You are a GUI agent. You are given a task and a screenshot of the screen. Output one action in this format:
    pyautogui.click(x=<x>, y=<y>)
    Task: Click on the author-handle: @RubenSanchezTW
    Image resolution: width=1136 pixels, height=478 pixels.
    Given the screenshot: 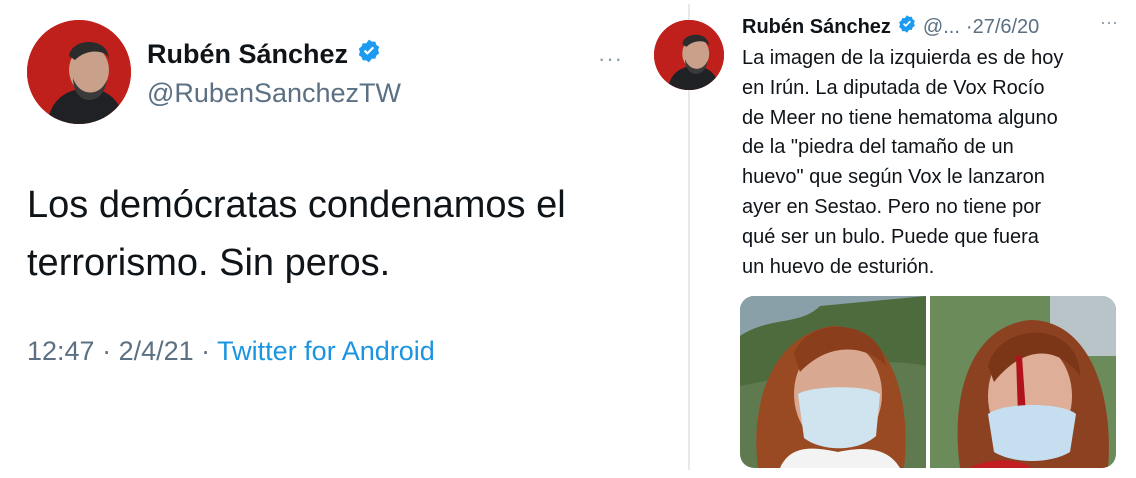 What is the action you would take?
    pyautogui.click(x=274, y=93)
    